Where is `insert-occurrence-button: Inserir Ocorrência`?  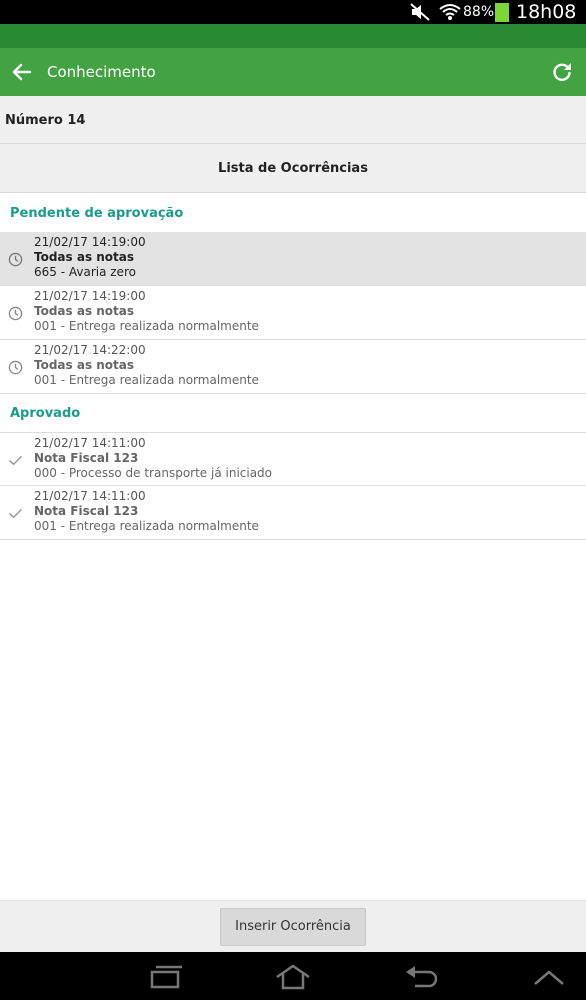 insert-occurrence-button: Inserir Ocorrência is located at coordinates (293, 927).